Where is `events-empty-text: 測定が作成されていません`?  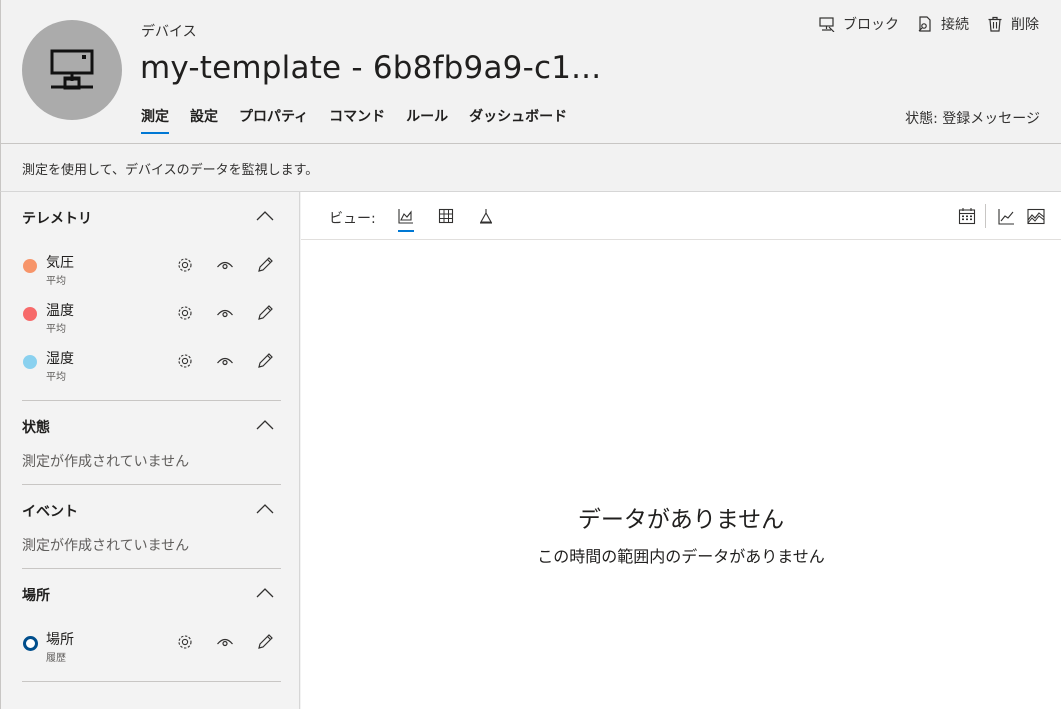 events-empty-text: 測定が作成されていません is located at coordinates (106, 546).